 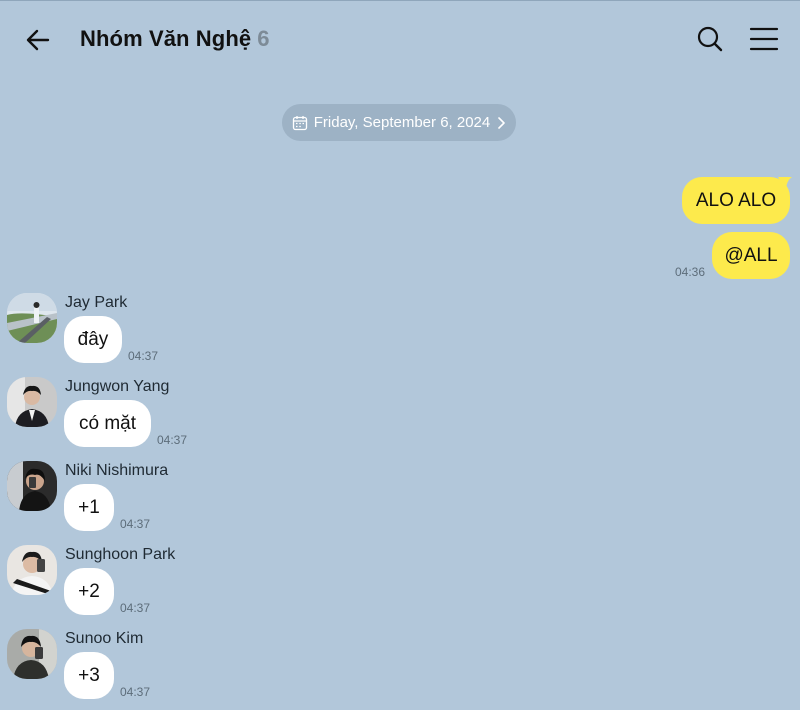 I want to click on sender-name: Sunoo Kim, so click(x=104, y=638).